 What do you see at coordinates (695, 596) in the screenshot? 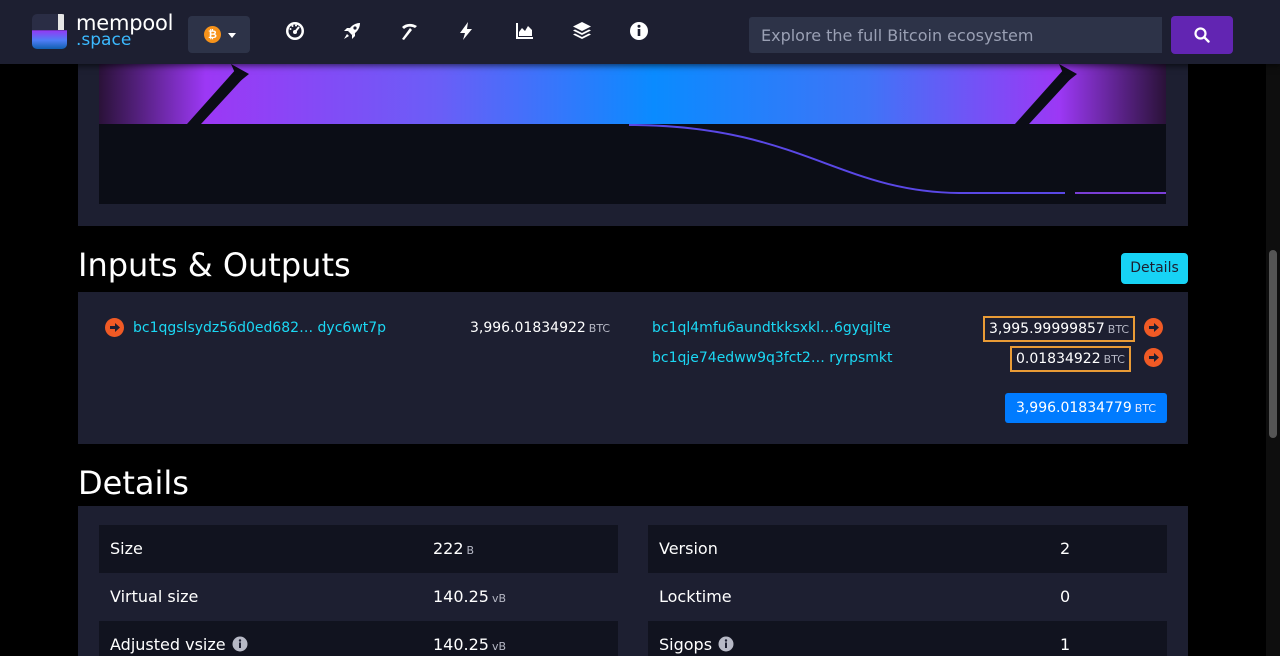
I see `detail-label: Locktime` at bounding box center [695, 596].